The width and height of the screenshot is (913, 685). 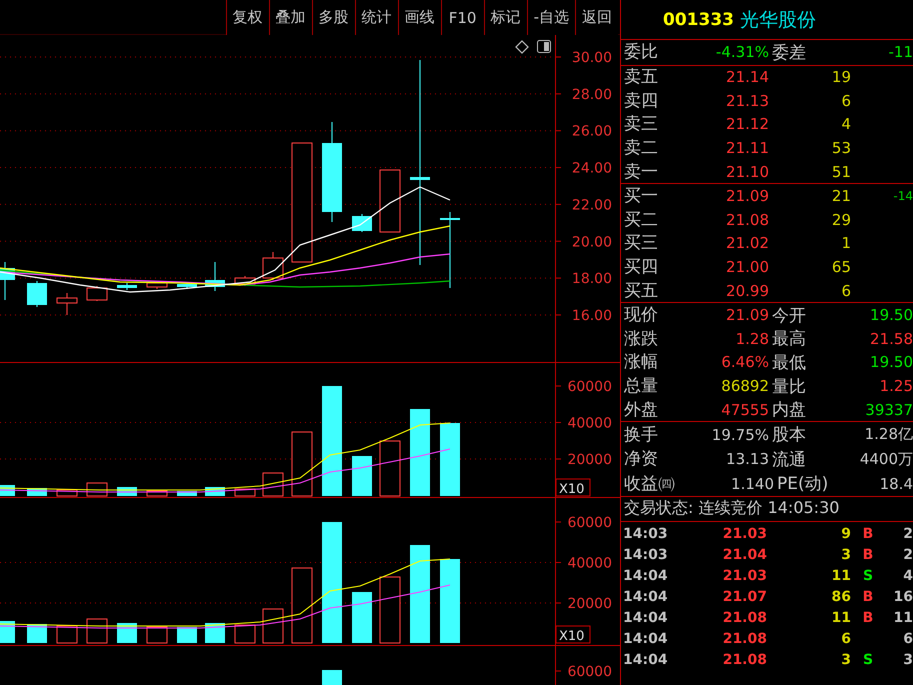 I want to click on toolbar-button: 返回, so click(x=596, y=17).